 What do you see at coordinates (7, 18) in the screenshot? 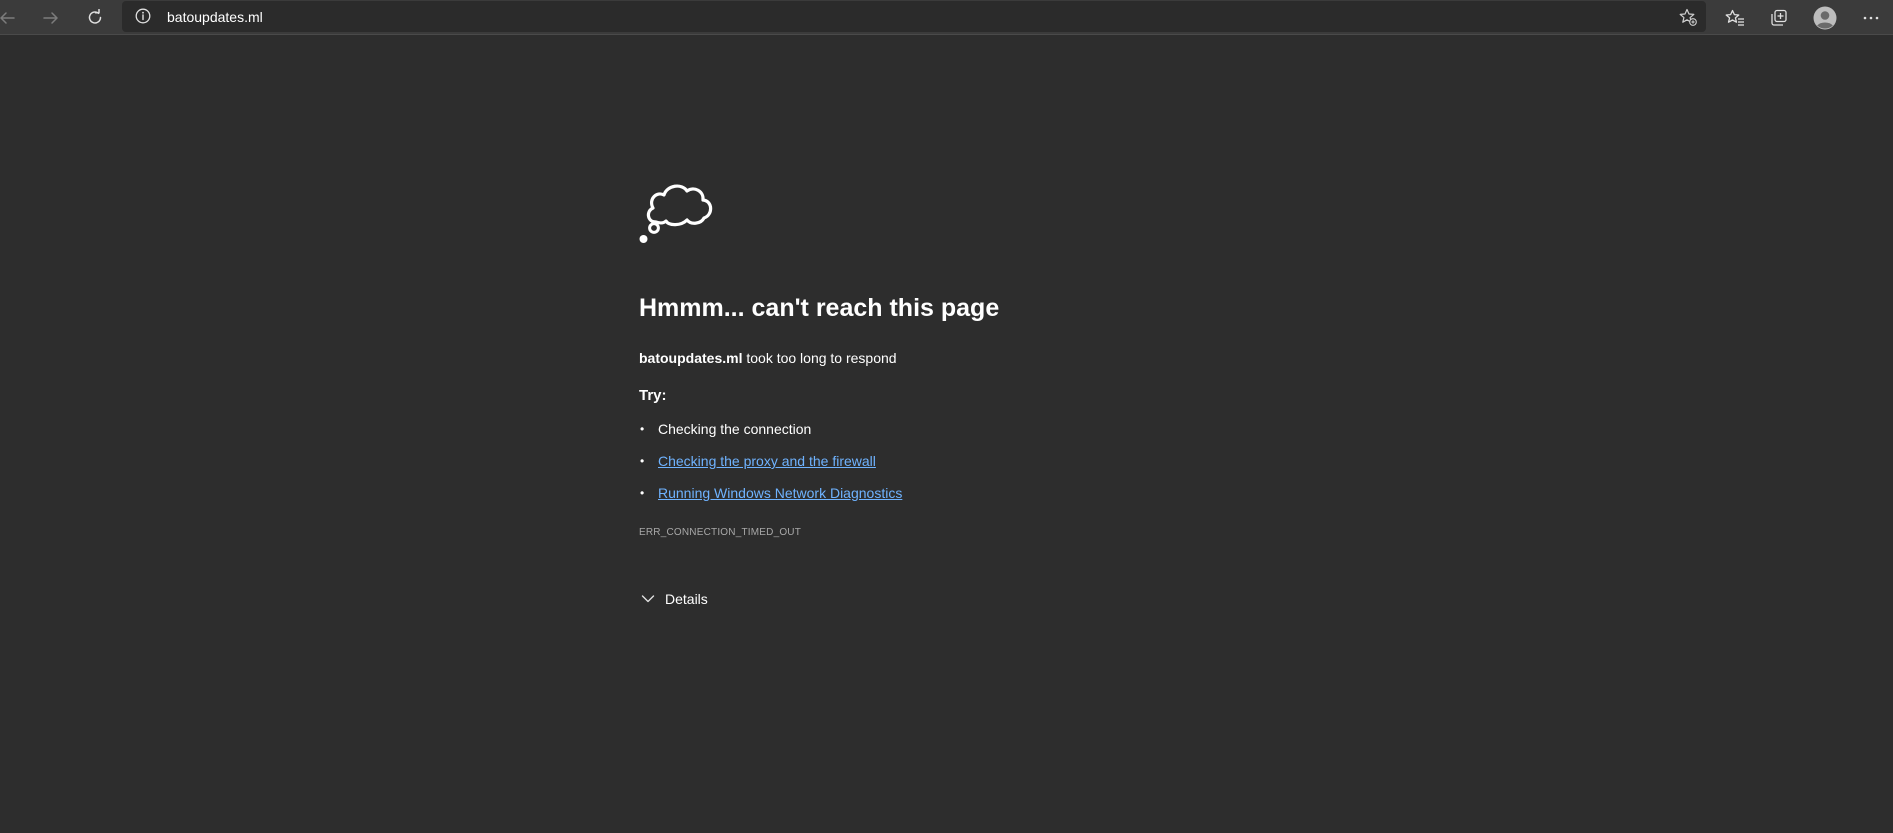
I see `back-arrow-icon` at bounding box center [7, 18].